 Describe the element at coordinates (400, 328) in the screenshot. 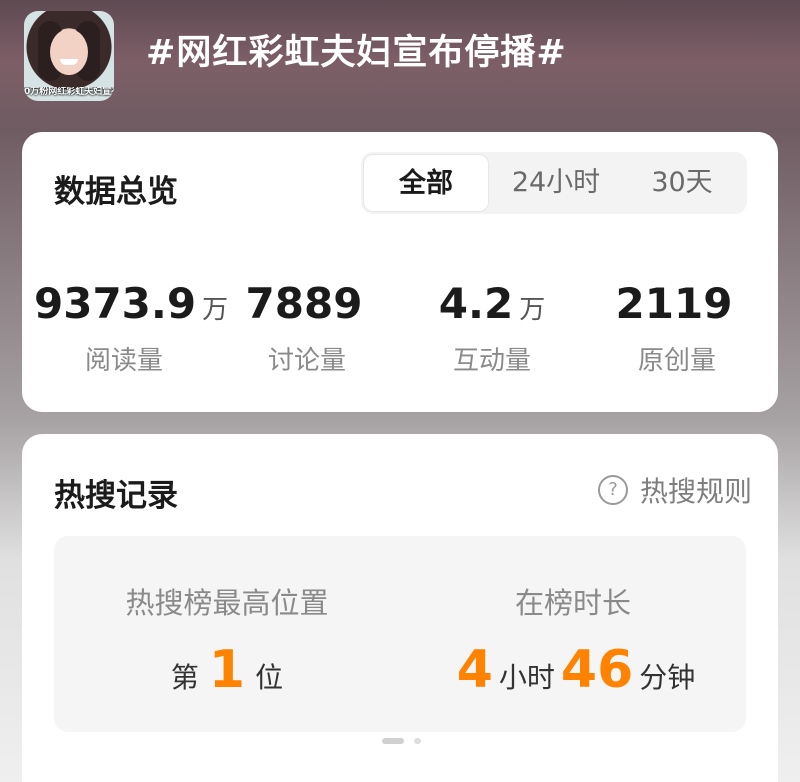

I see `stats-row: 9373.9 万 阅读量 7889 讨论量 4.2 万 互动量 2119 原创量` at that location.